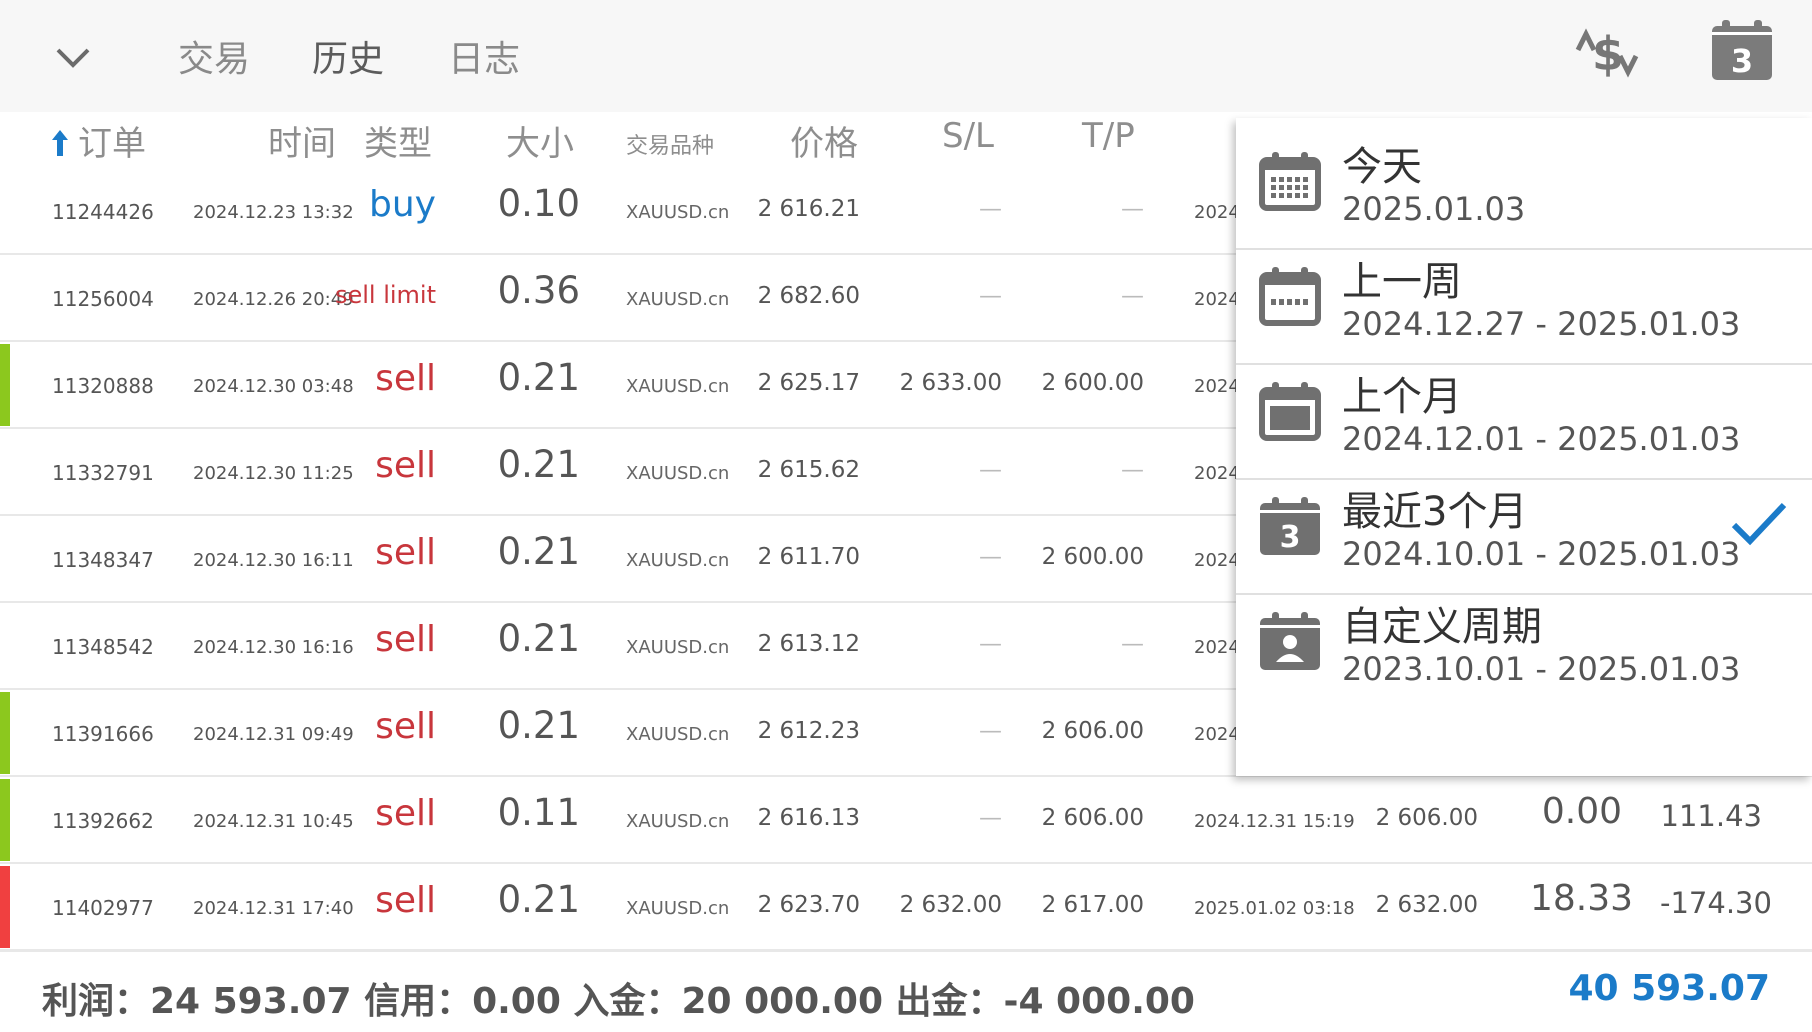  What do you see at coordinates (103, 299) in the screenshot?
I see `cell-order: 11256004` at bounding box center [103, 299].